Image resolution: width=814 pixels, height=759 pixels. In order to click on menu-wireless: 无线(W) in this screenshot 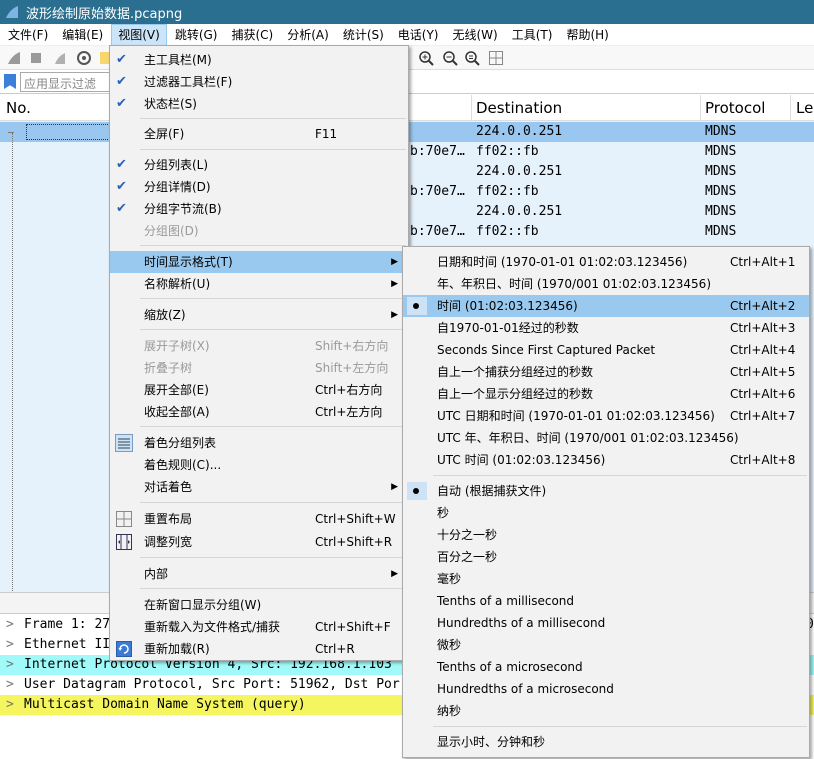, I will do `click(475, 35)`.